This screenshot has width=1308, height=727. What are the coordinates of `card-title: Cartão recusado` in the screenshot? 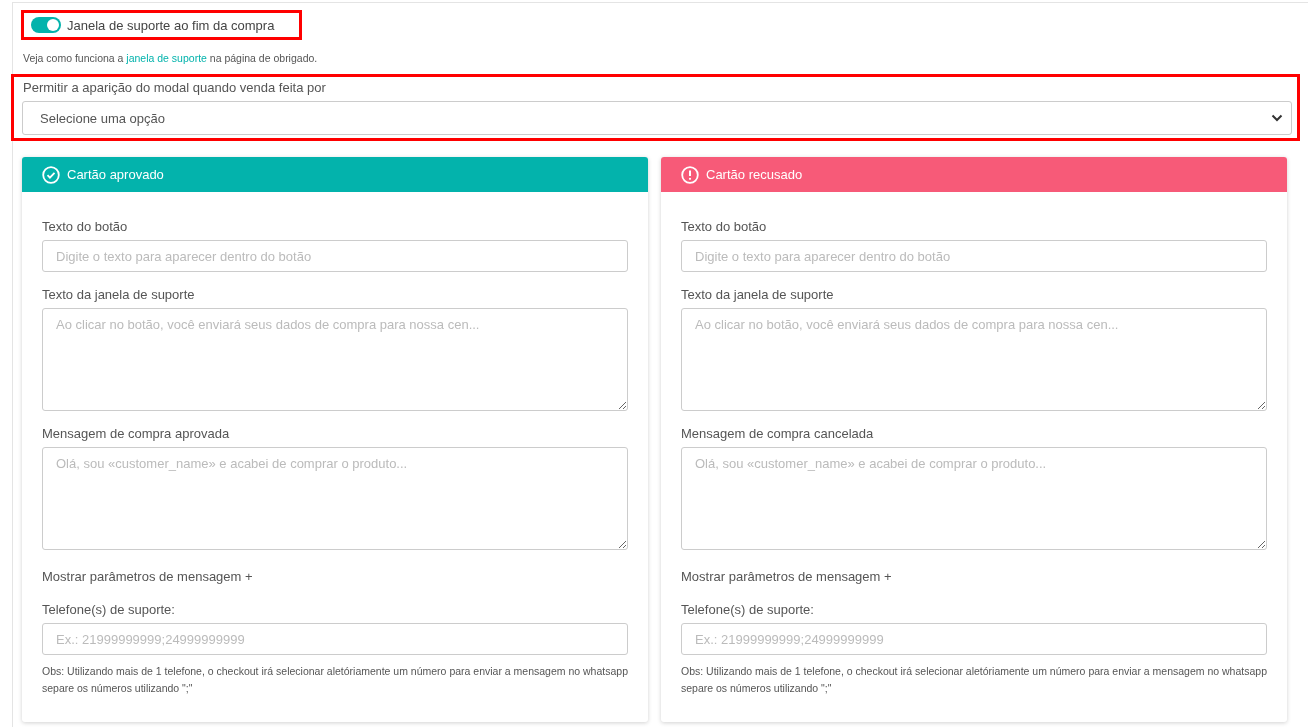 It's located at (754, 174).